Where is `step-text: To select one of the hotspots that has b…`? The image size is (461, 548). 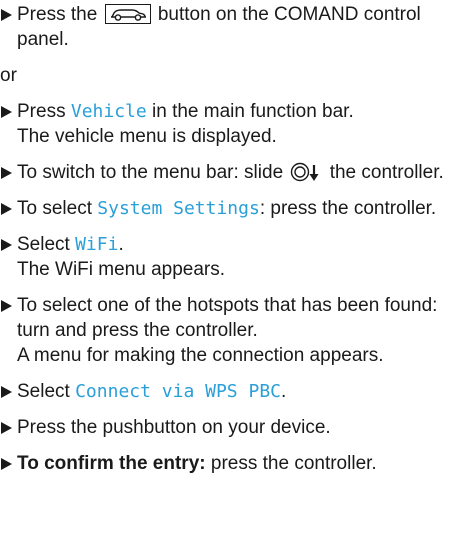
step-text: To select one of the hotspots that has b… is located at coordinates (227, 318).